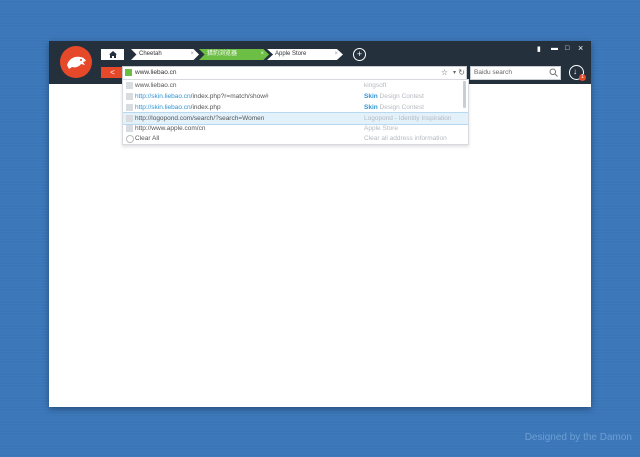 This screenshot has height=457, width=640. What do you see at coordinates (577, 73) in the screenshot?
I see `download-button: ↓ 1` at bounding box center [577, 73].